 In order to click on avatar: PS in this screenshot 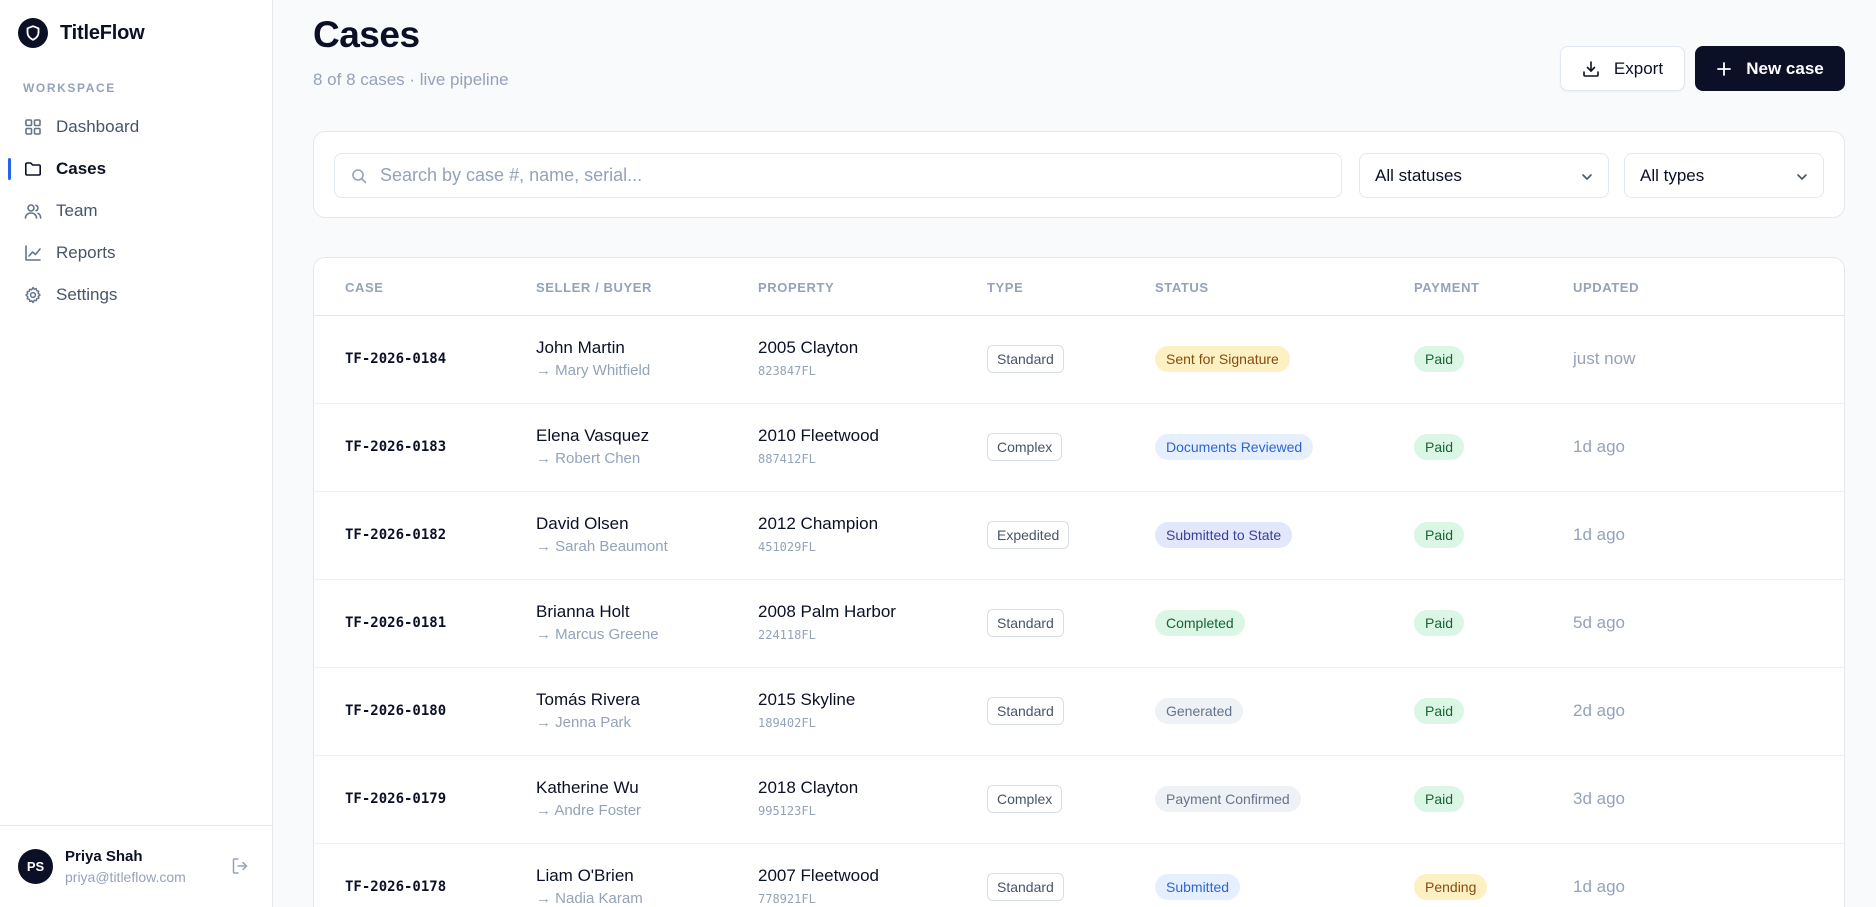, I will do `click(35, 866)`.